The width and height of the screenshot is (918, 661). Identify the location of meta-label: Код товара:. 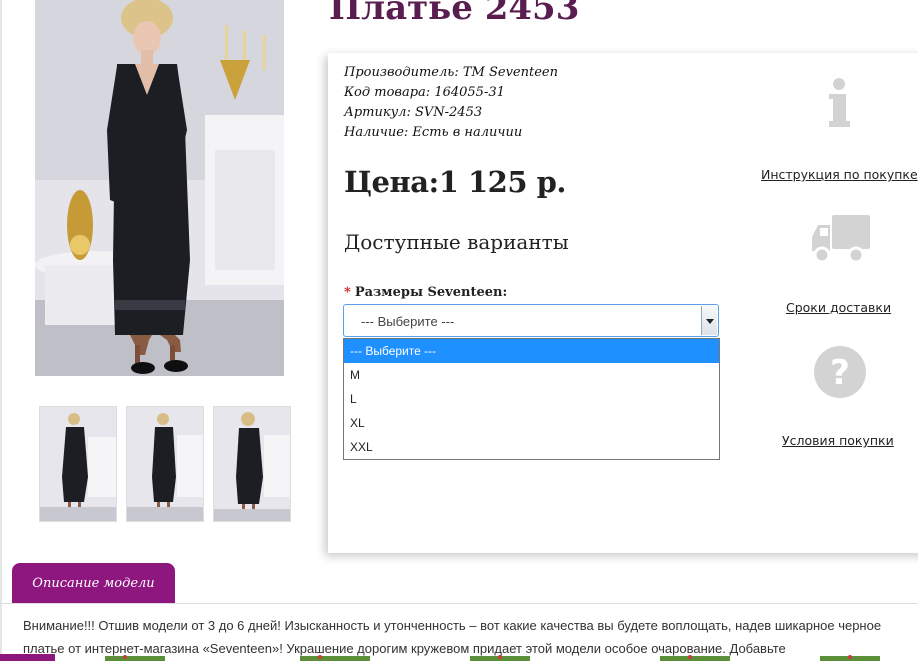
(387, 92).